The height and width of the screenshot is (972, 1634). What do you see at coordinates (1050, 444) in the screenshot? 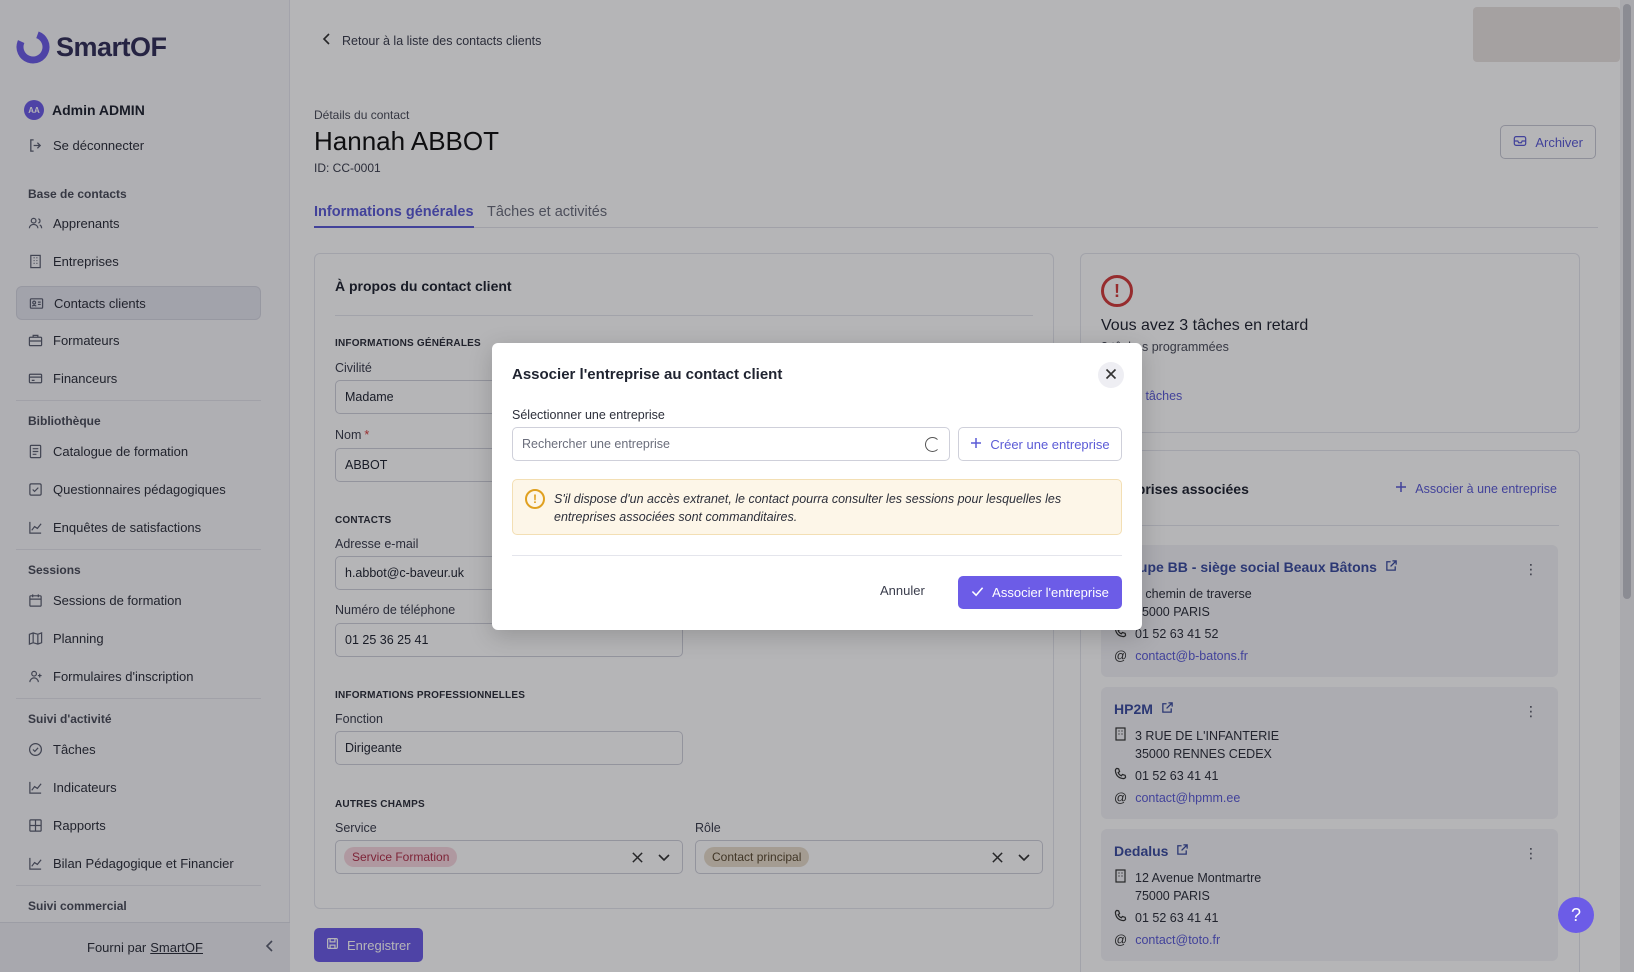
I see `create-company-label: Créer une entreprise` at bounding box center [1050, 444].